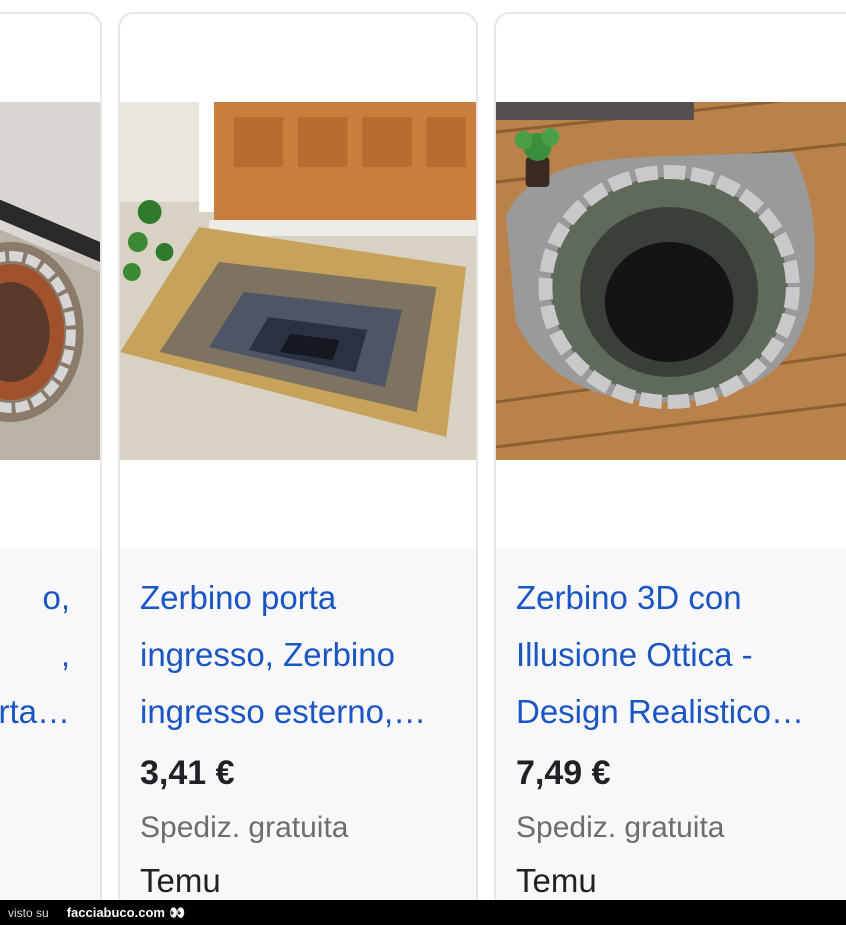 The height and width of the screenshot is (925, 846). I want to click on title-line: Illusione Ottica -, so click(634, 654).